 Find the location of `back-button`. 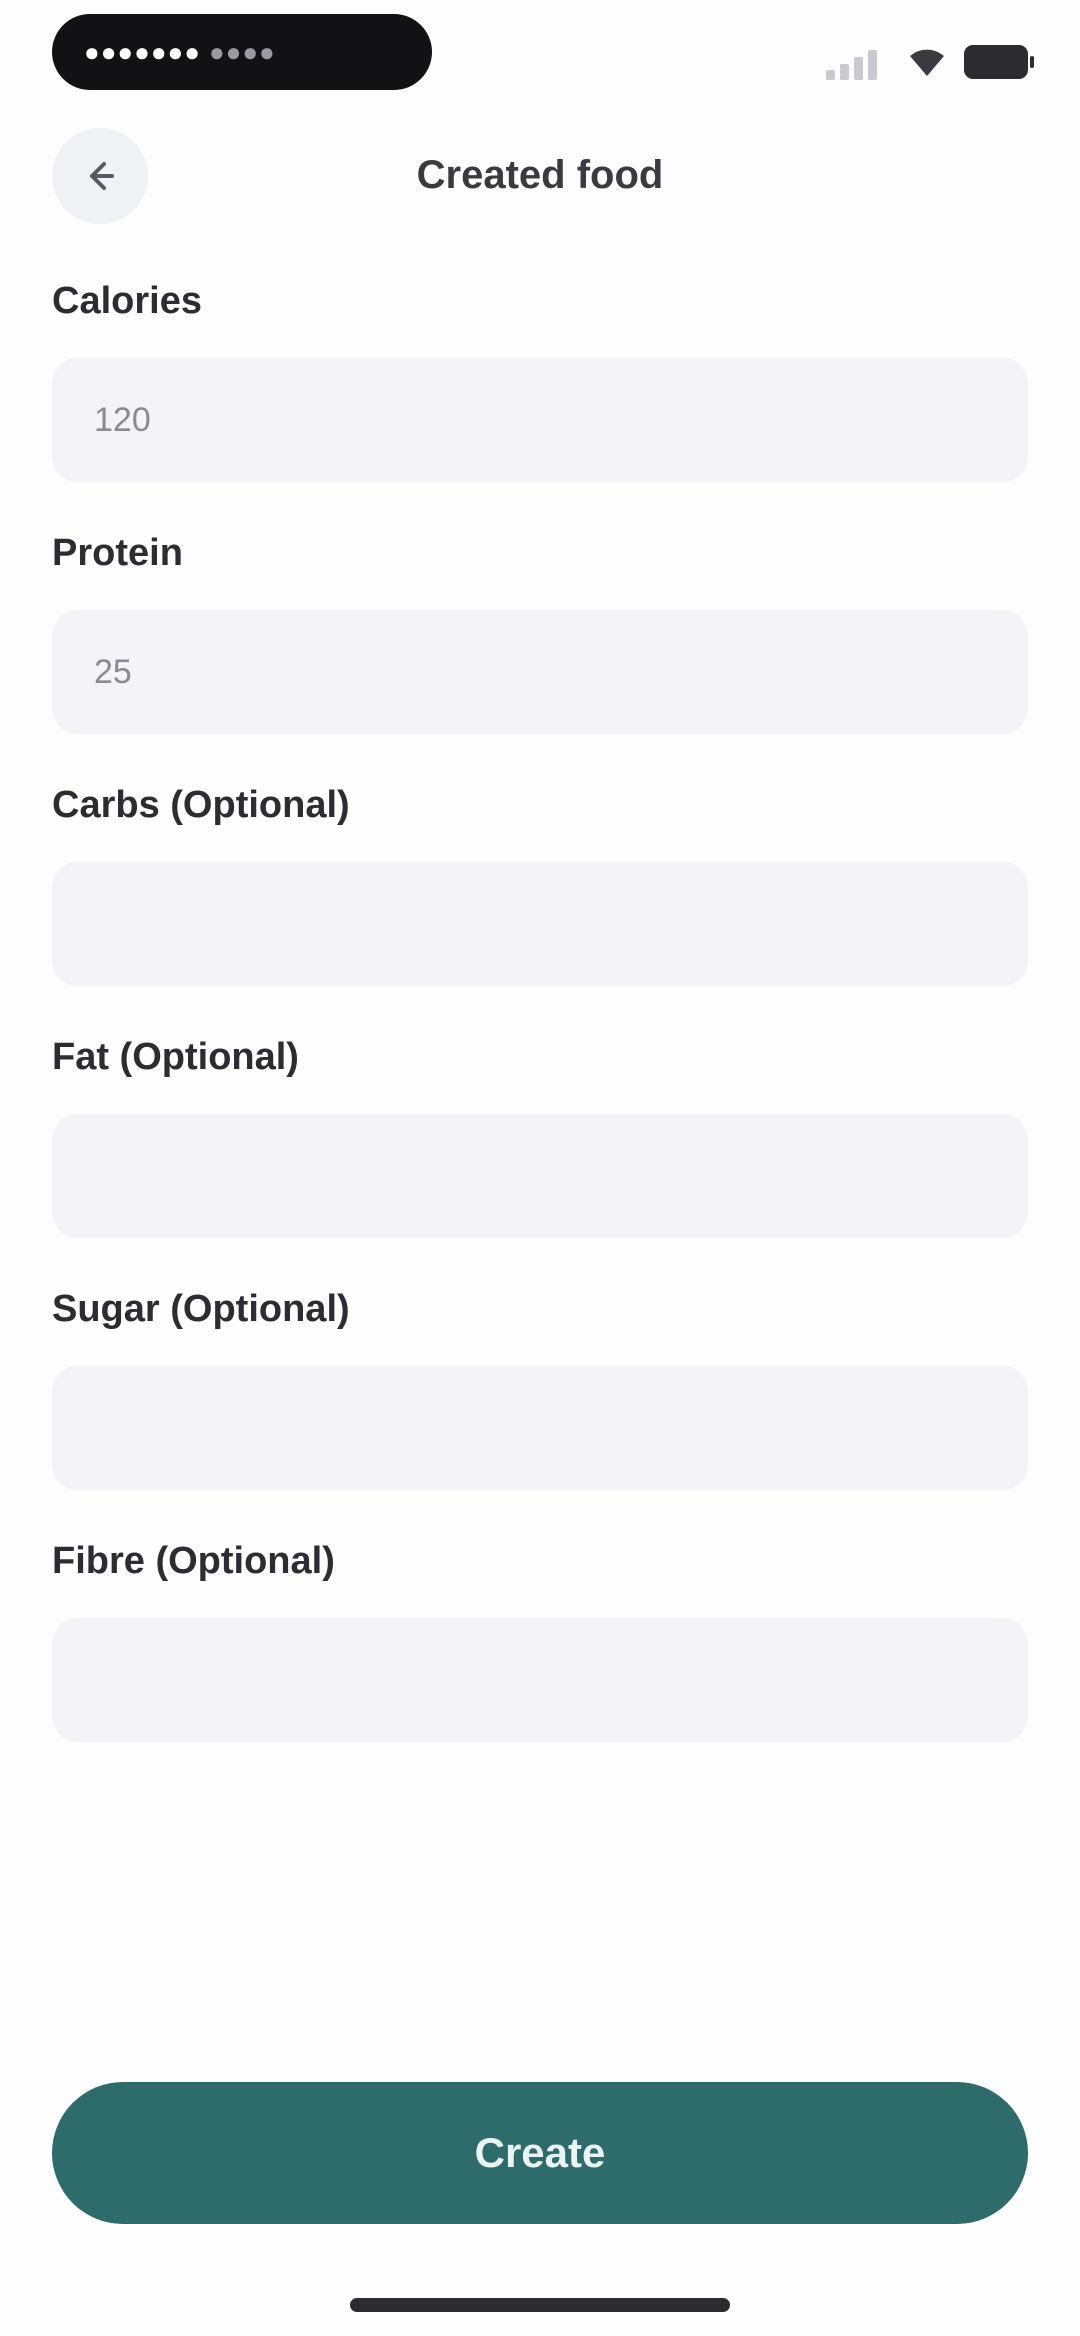

back-button is located at coordinates (100, 176).